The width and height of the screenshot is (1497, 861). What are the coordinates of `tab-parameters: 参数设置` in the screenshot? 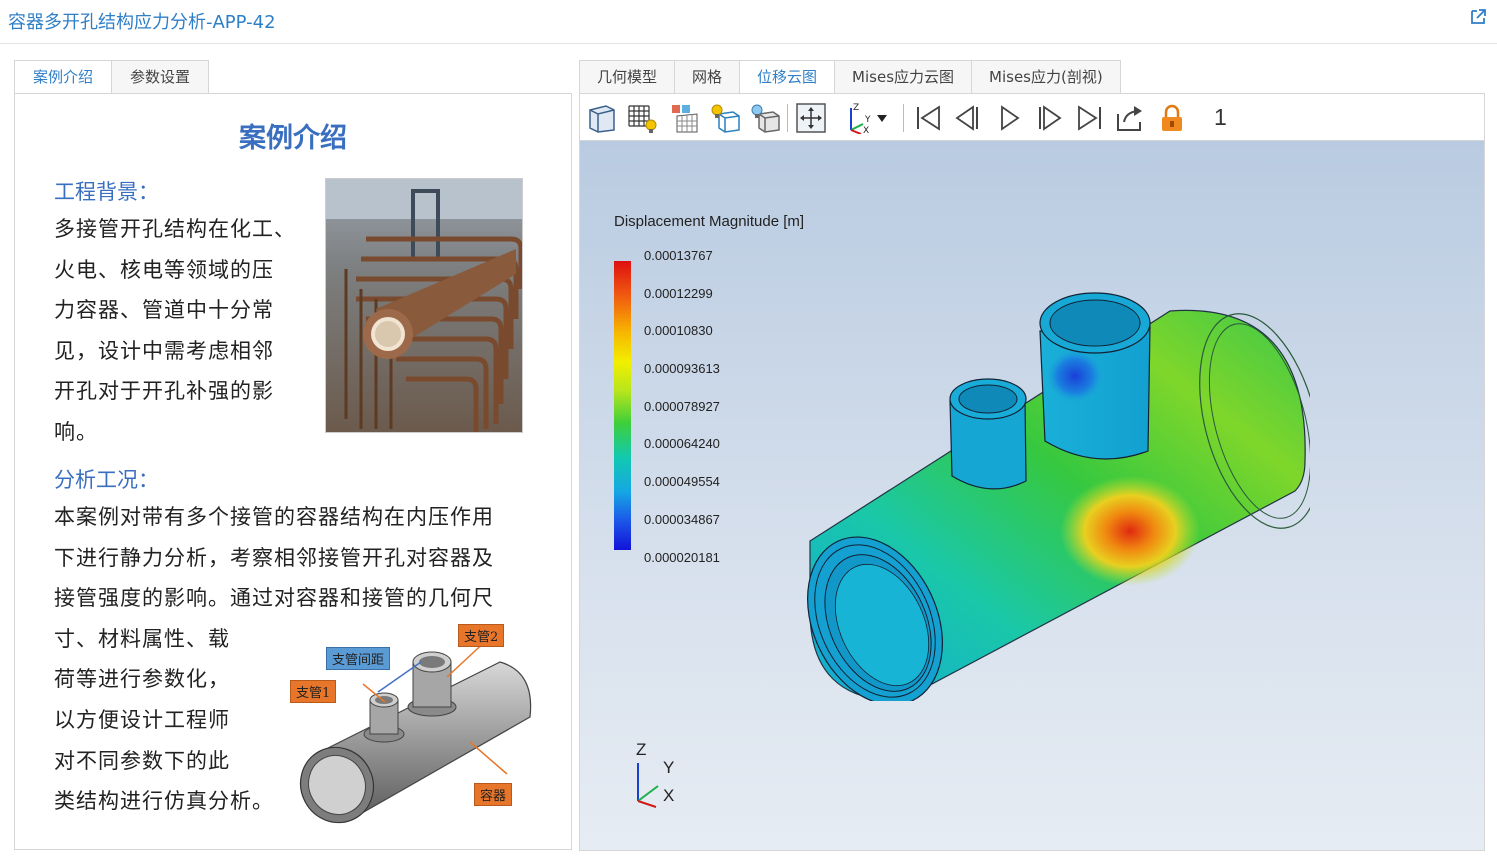 It's located at (160, 77).